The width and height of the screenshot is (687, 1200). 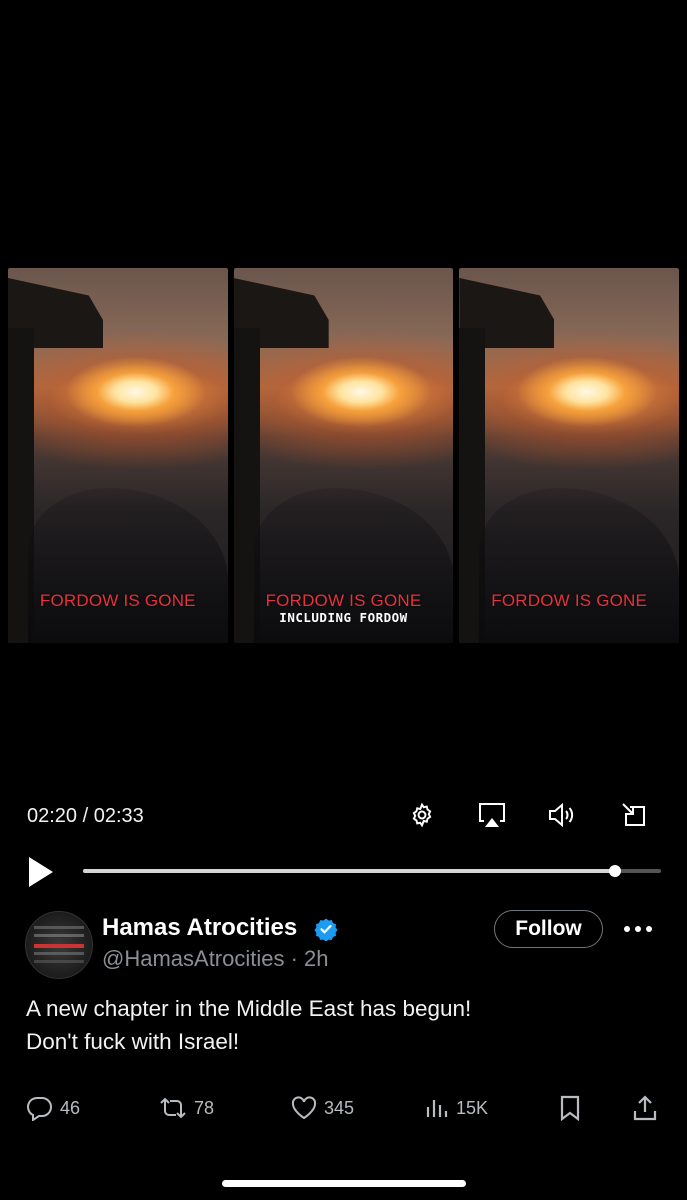 I want to click on volume-icon, so click(x=562, y=815).